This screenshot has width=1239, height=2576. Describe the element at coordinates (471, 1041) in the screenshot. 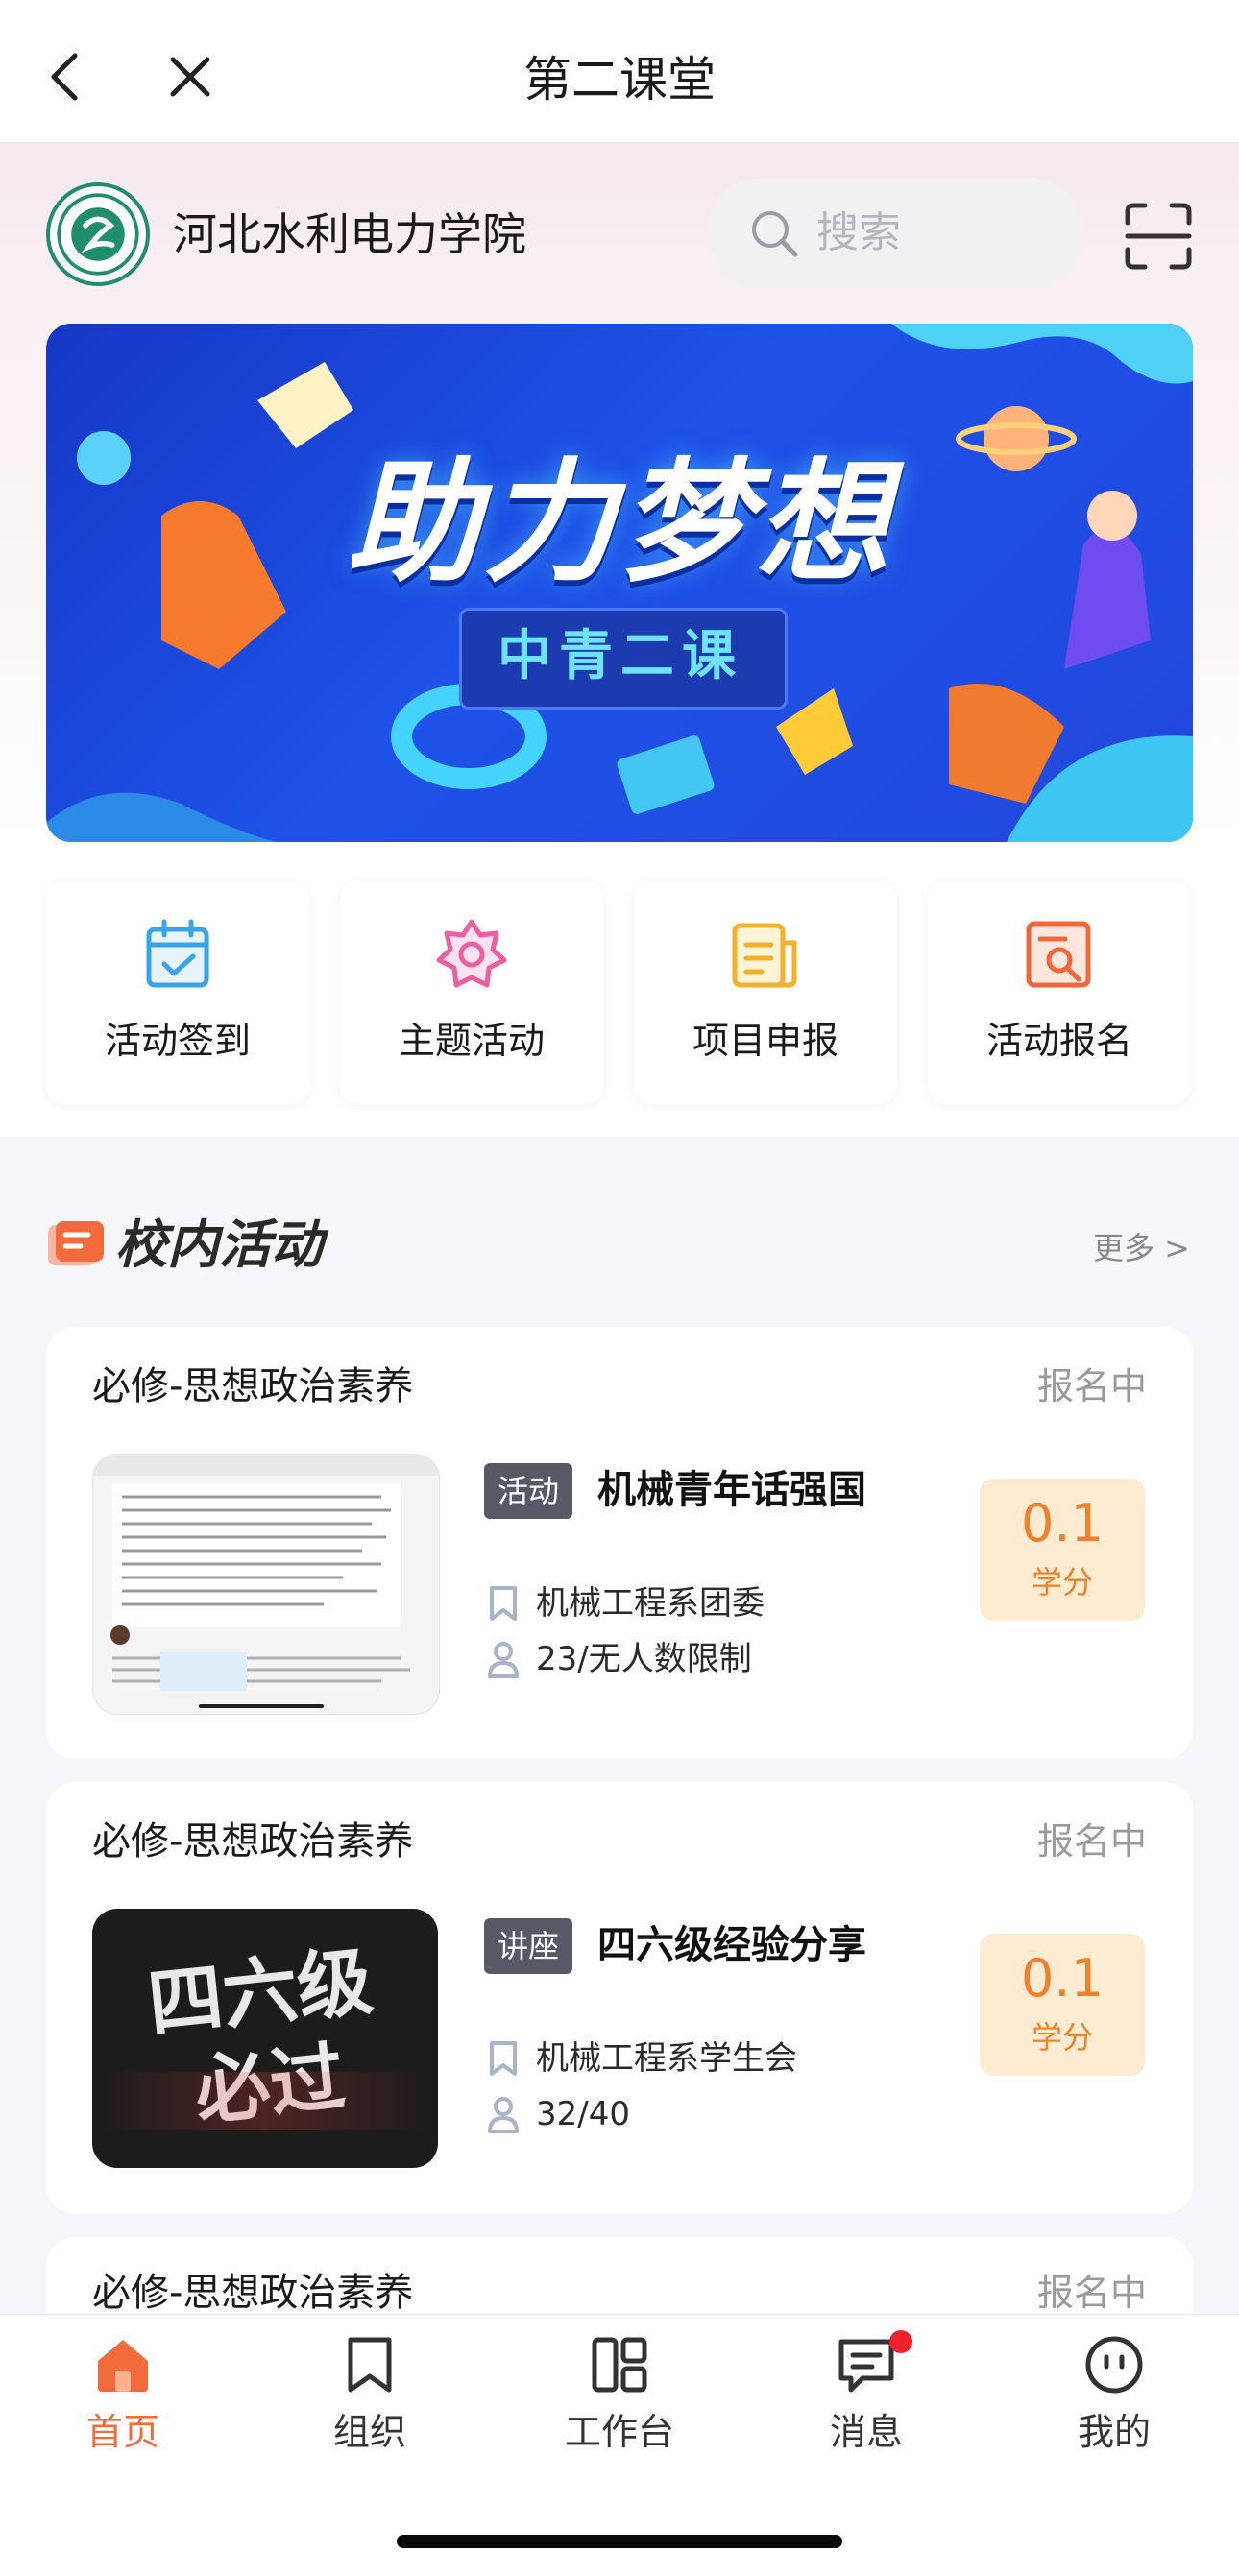

I see `quick-action-label: 主题活动` at that location.